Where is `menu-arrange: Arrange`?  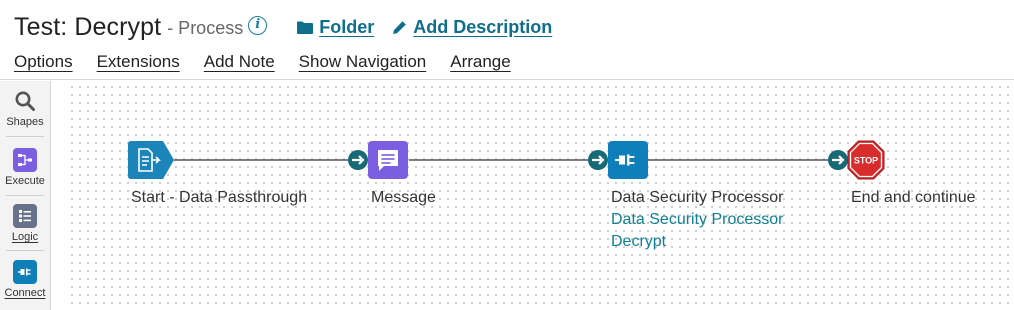
menu-arrange: Arrange is located at coordinates (480, 62).